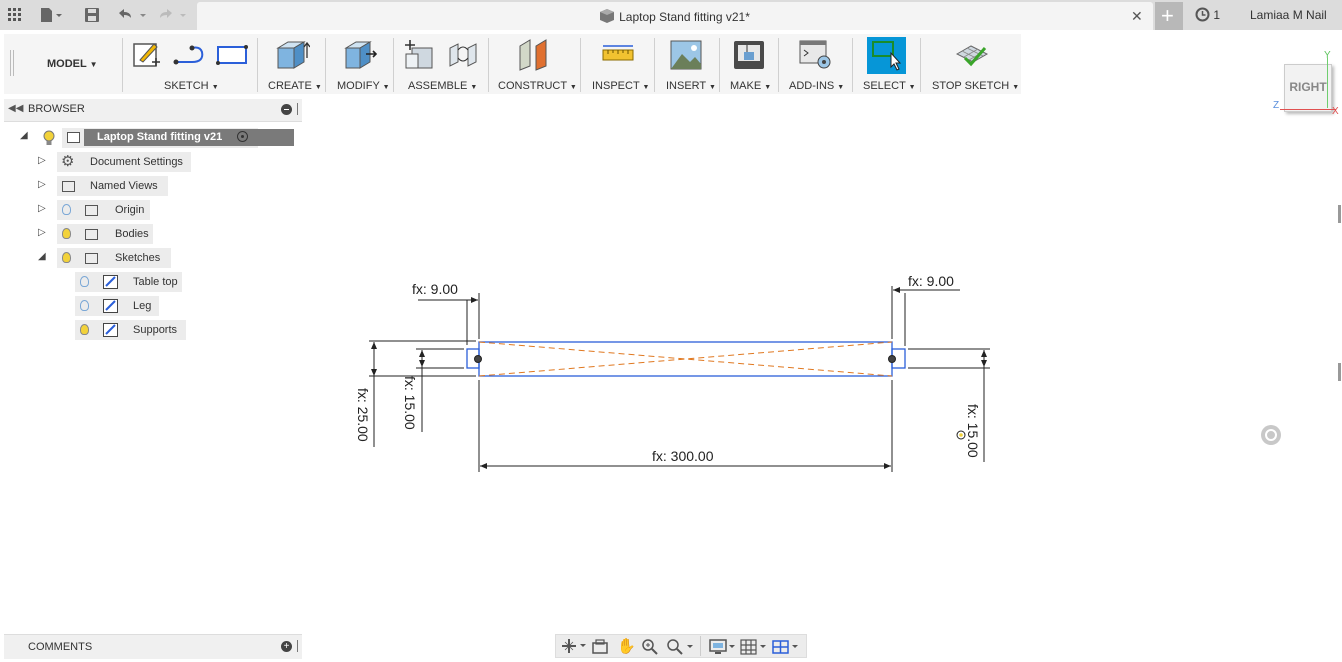 The height and width of the screenshot is (662, 1342). I want to click on navigation-bar: ✋, so click(681, 646).